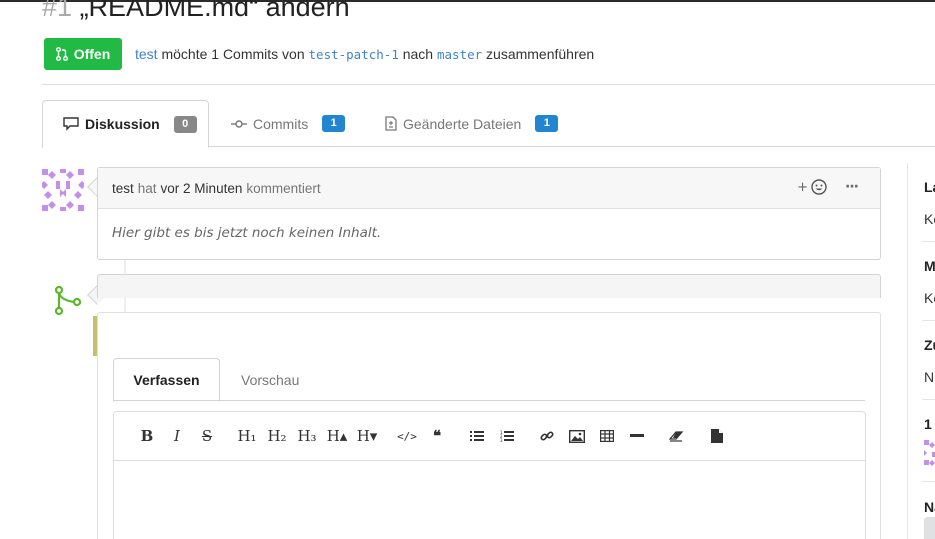 The image size is (935, 539). What do you see at coordinates (547, 123) in the screenshot?
I see `tab-files-count: 1` at bounding box center [547, 123].